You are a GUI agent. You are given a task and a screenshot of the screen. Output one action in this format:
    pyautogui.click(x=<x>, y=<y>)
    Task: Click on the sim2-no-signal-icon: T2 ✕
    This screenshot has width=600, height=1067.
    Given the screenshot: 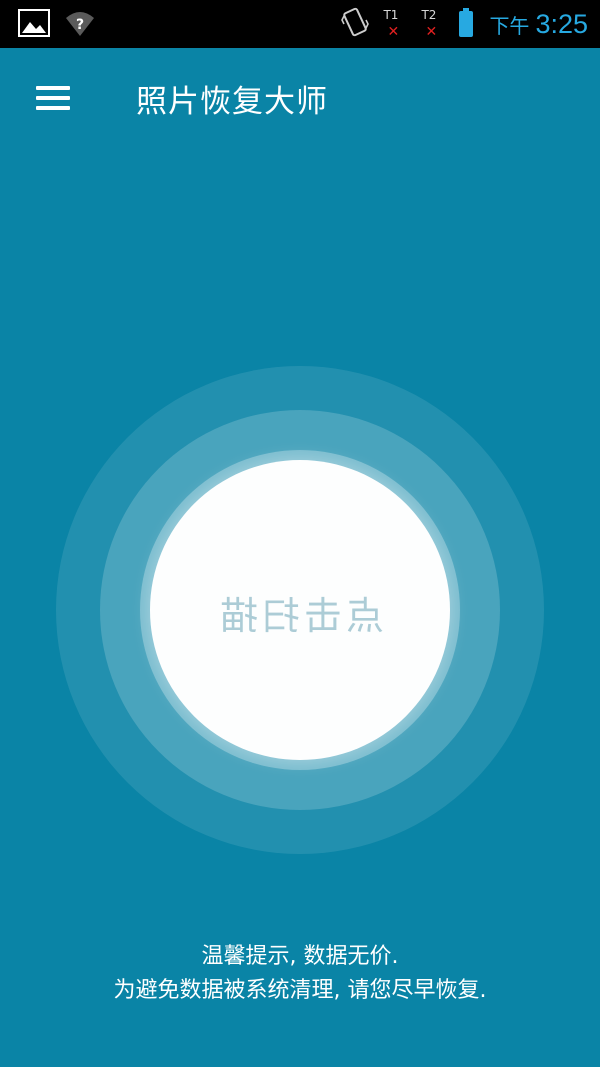 What is the action you would take?
    pyautogui.click(x=429, y=24)
    